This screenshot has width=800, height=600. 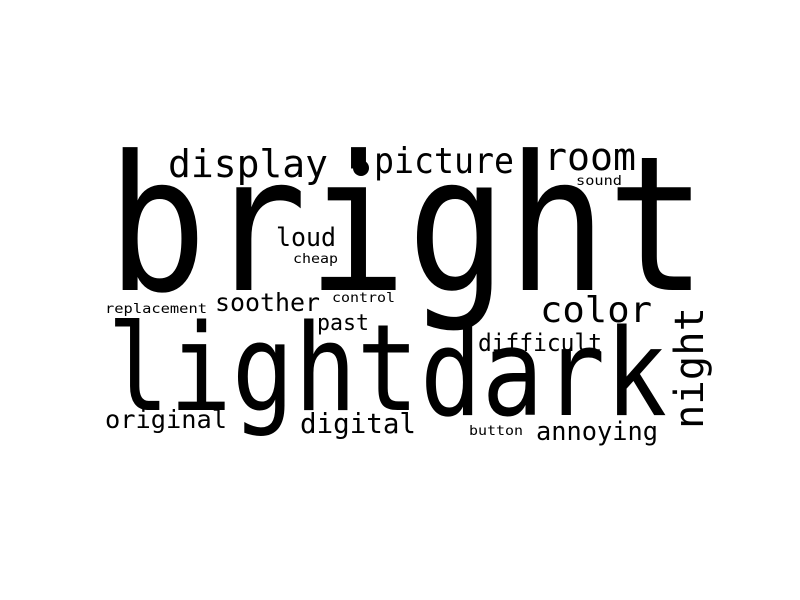 What do you see at coordinates (361, 168) in the screenshot?
I see `word-dot` at bounding box center [361, 168].